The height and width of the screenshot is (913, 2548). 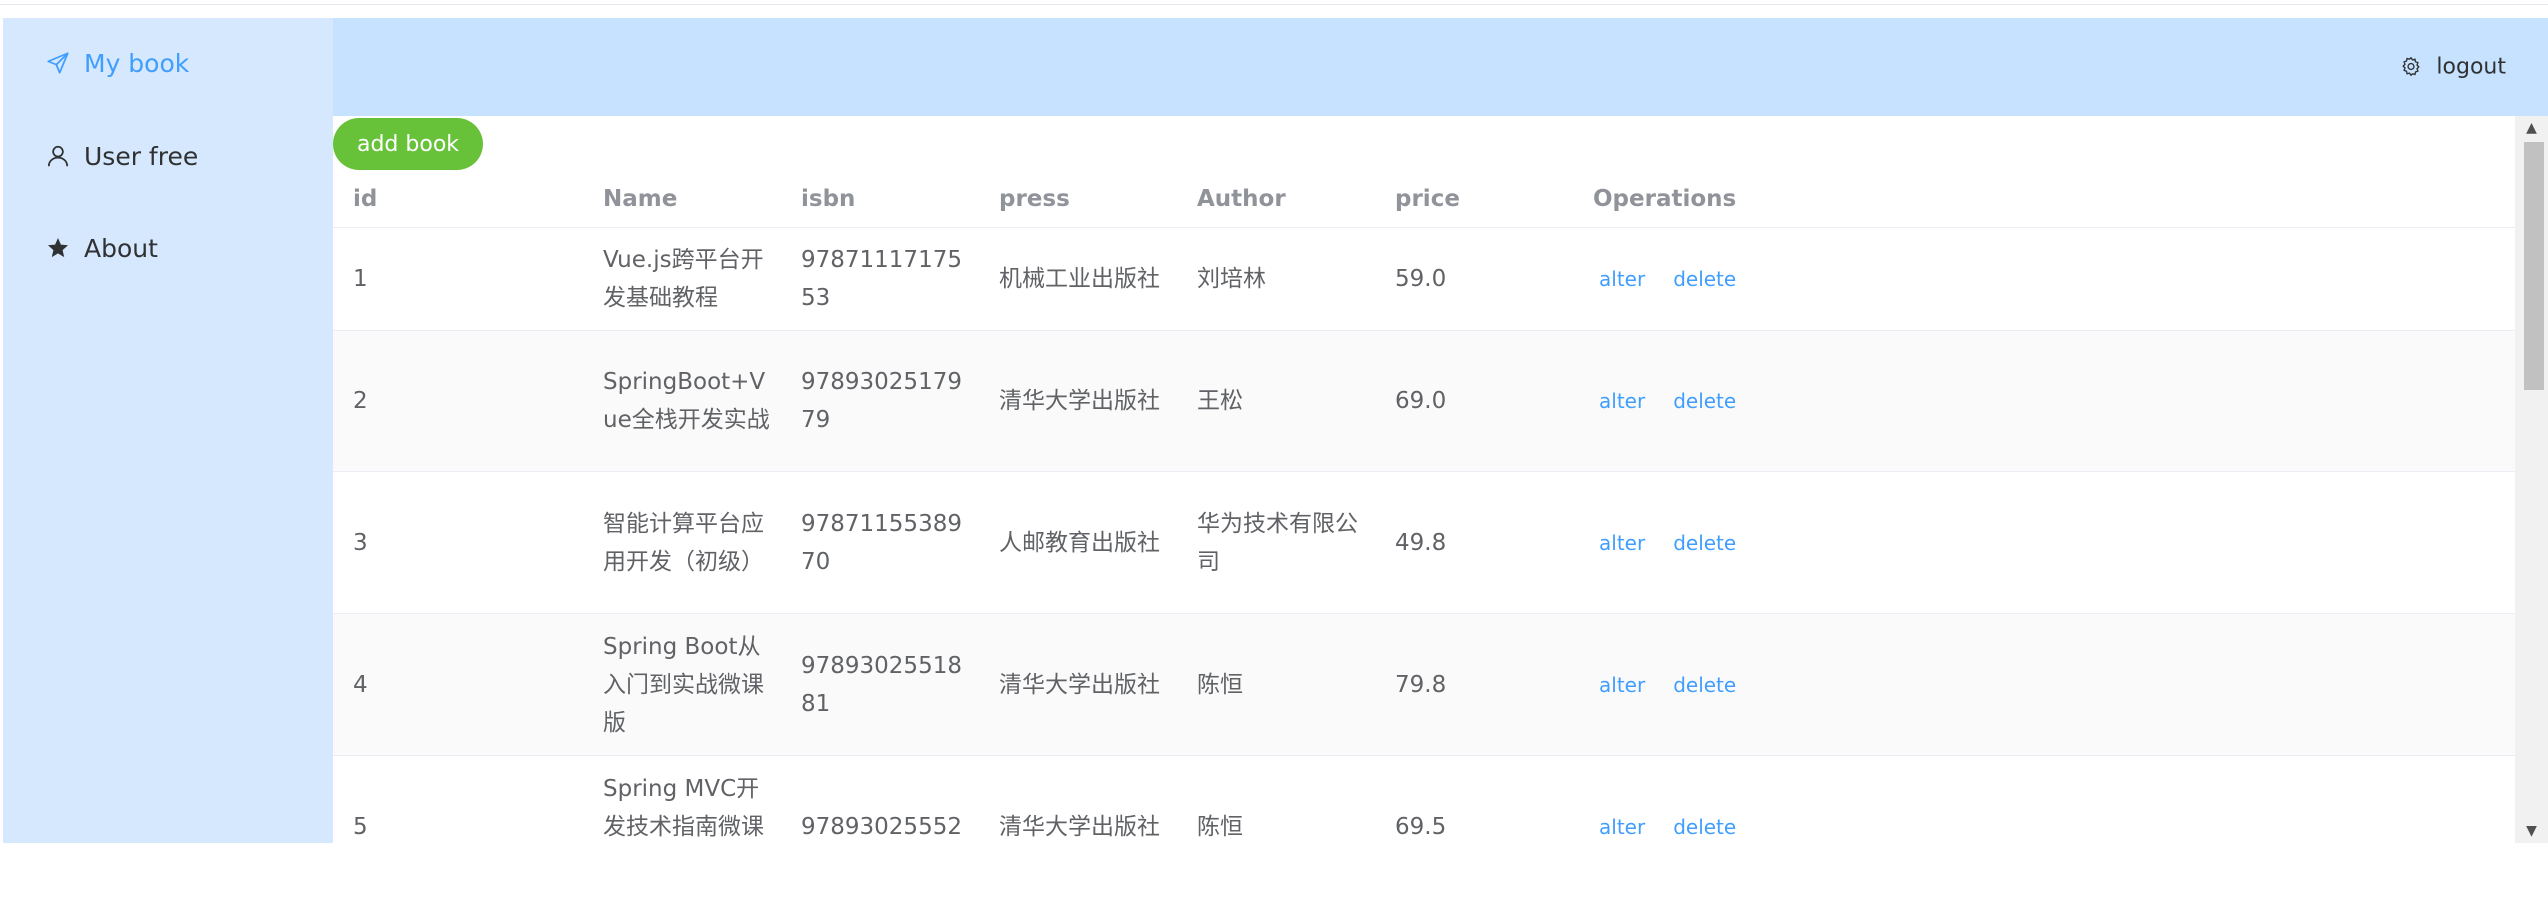 I want to click on cell-isbn: 9789302551881, so click(x=881, y=684).